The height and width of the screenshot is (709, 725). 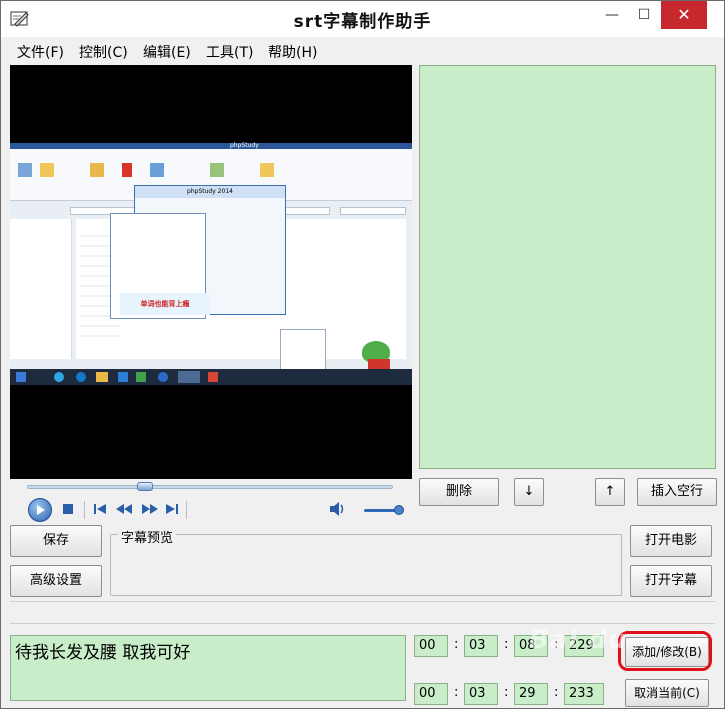 I want to click on move-up-button: ↑, so click(x=610, y=492).